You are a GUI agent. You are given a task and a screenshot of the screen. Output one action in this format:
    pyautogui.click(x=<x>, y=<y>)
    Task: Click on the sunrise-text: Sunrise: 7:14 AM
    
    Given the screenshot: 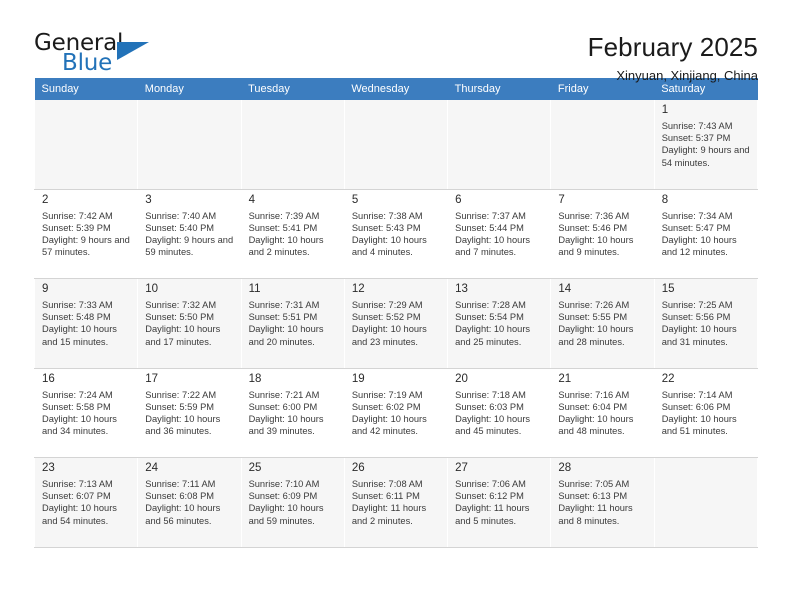 What is the action you would take?
    pyautogui.click(x=697, y=394)
    